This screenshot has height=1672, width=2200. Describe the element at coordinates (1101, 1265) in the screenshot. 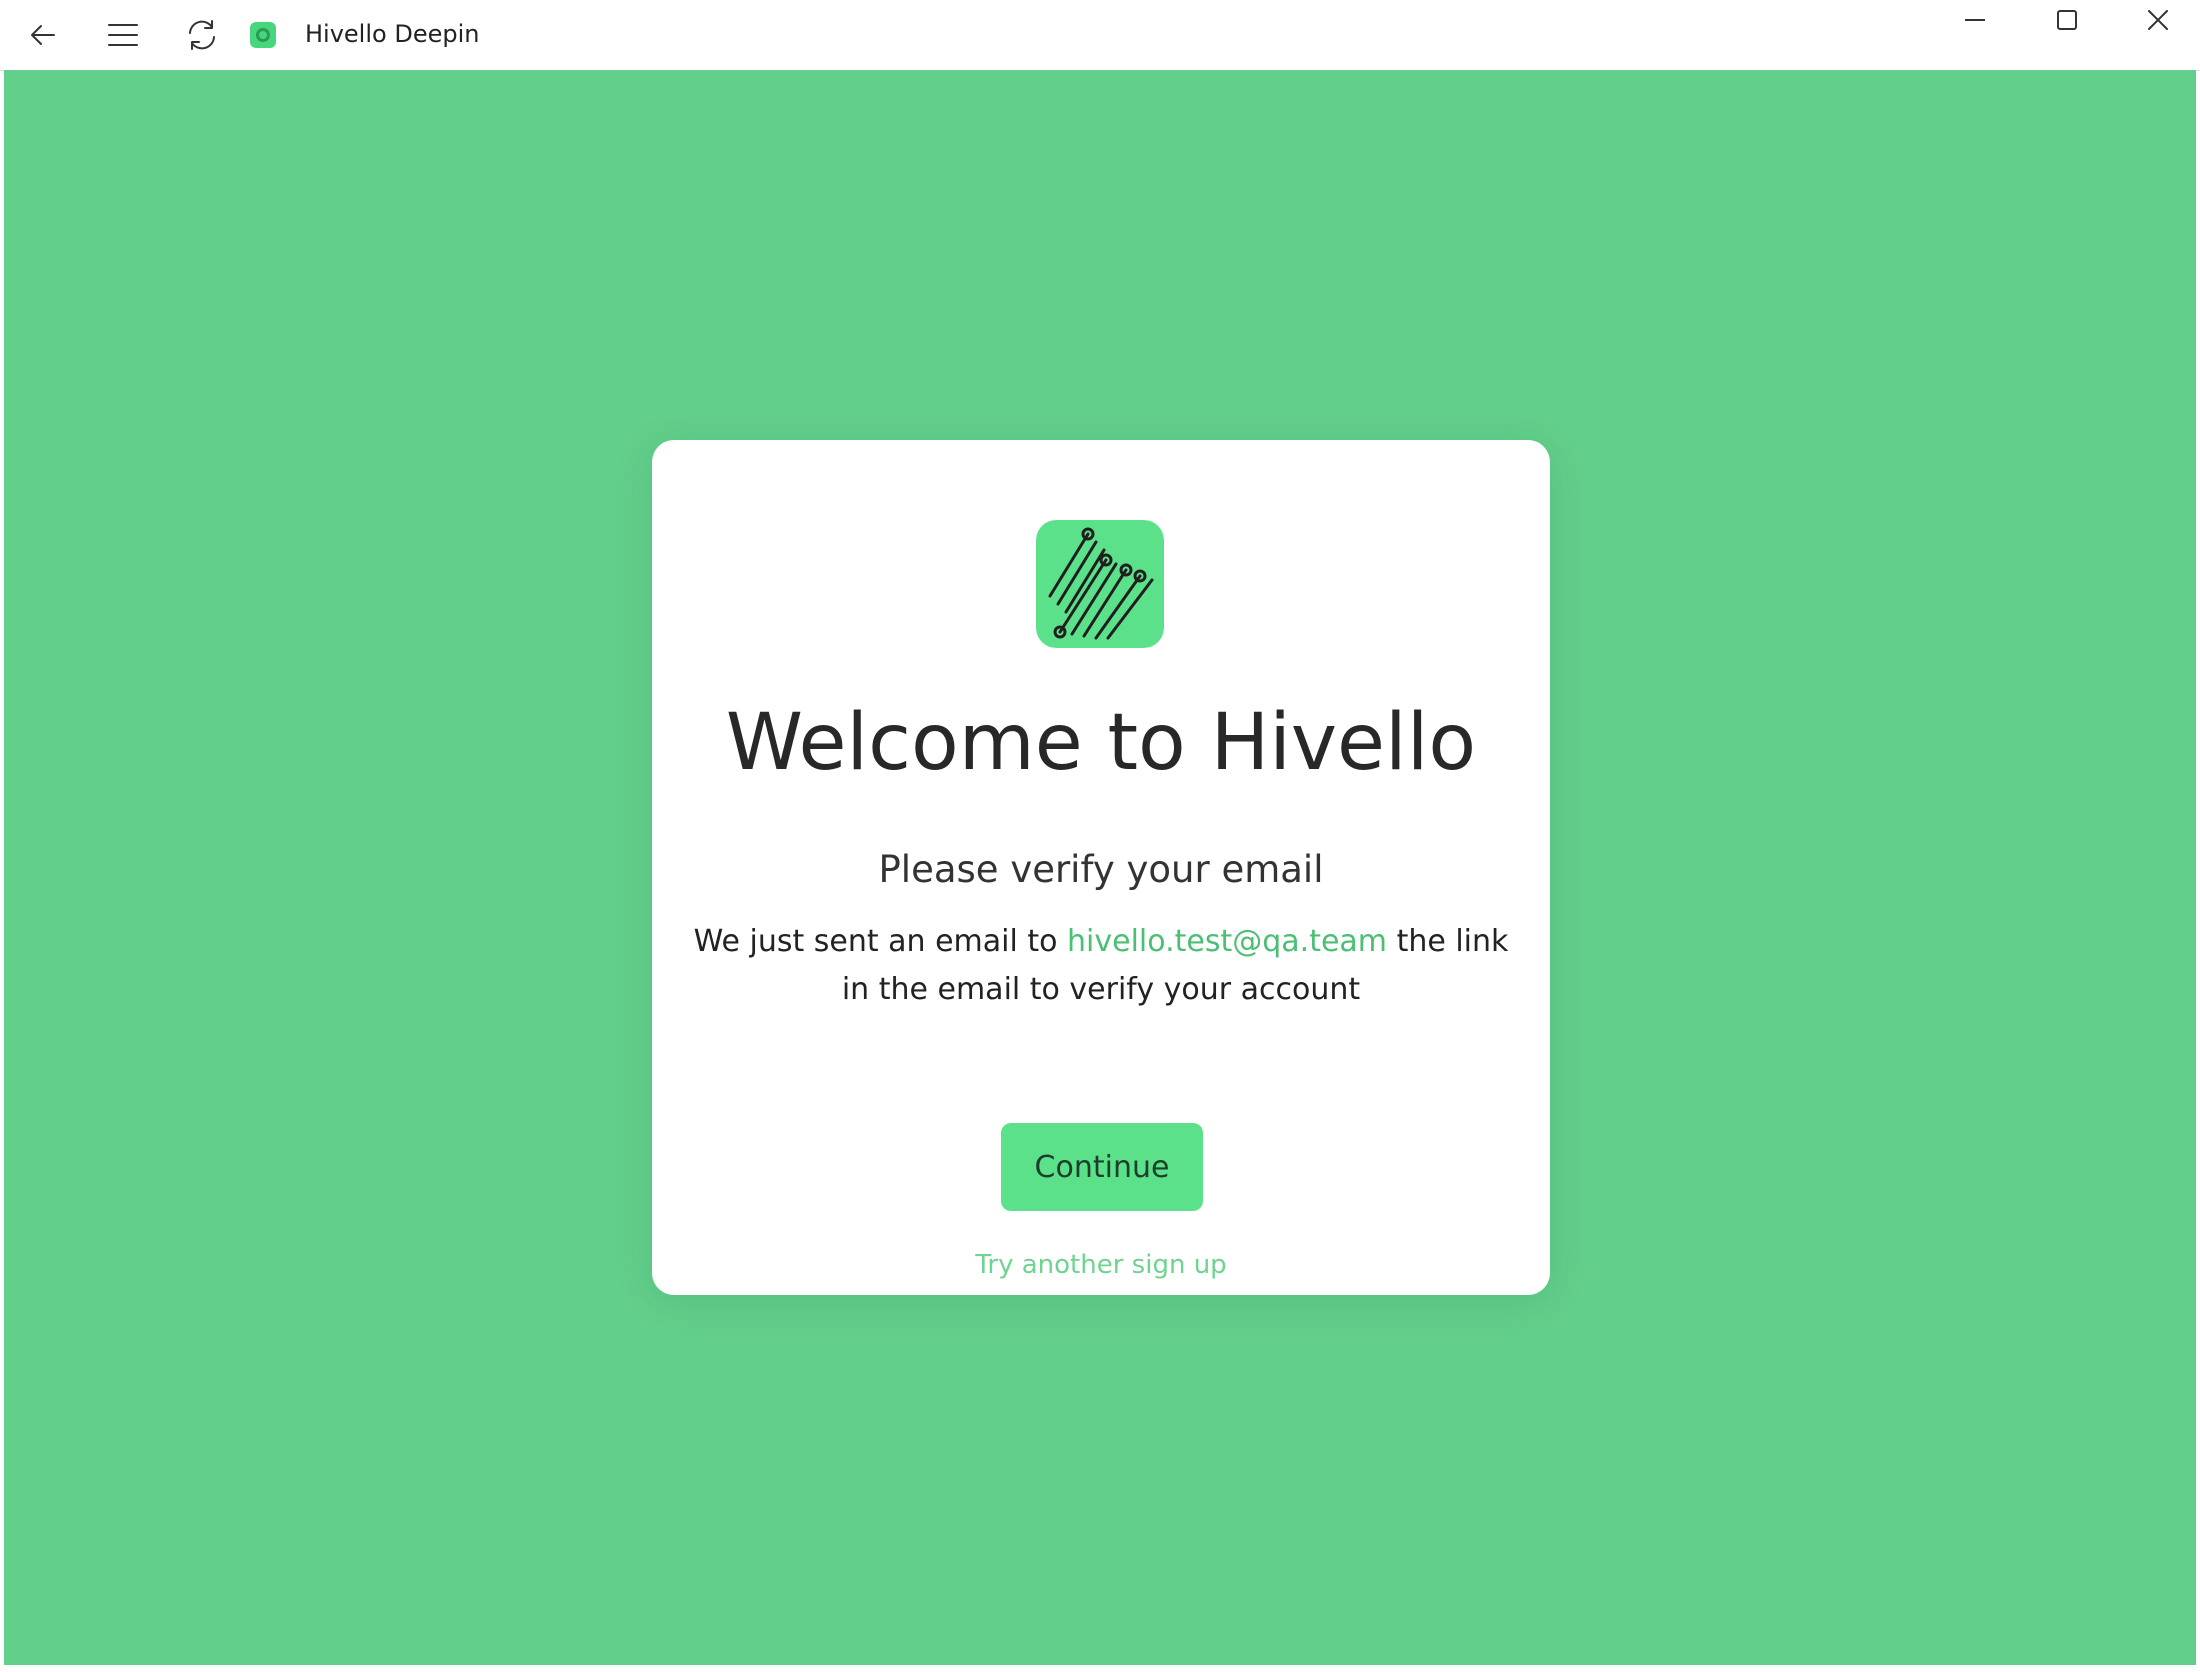

I see `try-another-signup-link: Try another sign up` at that location.